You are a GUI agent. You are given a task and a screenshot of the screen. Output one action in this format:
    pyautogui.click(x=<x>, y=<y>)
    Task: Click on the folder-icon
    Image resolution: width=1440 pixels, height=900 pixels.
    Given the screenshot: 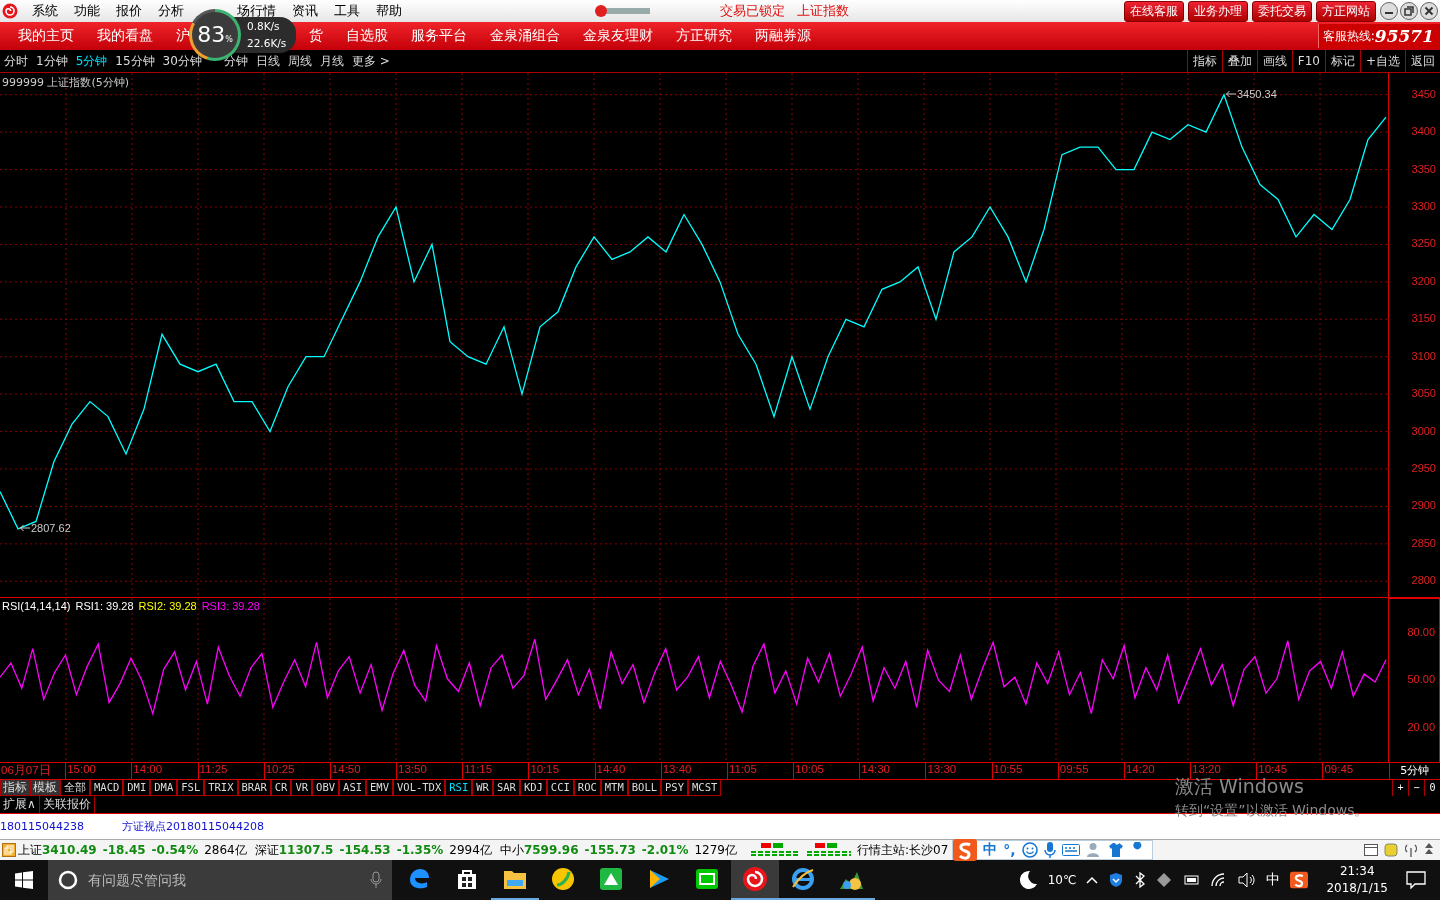 What is the action you would take?
    pyautogui.click(x=515, y=879)
    